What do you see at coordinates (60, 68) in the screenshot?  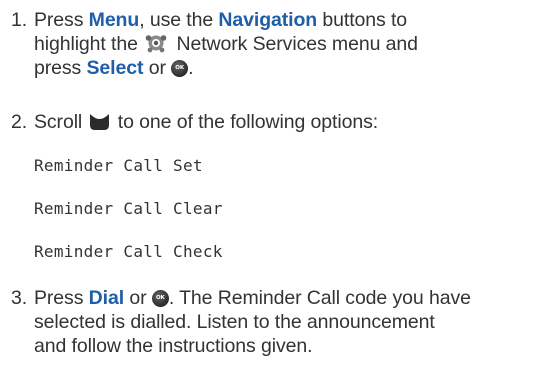 I see `step-text: press` at bounding box center [60, 68].